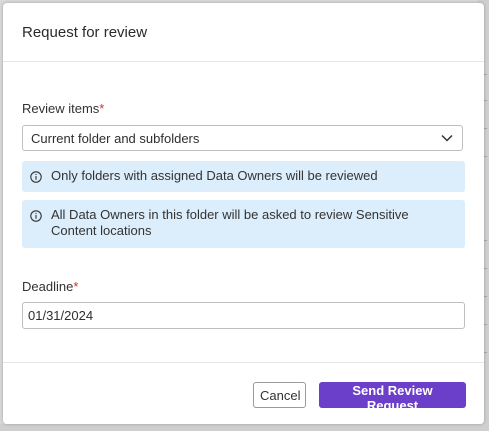  I want to click on dialog-header: Request for review, so click(243, 32).